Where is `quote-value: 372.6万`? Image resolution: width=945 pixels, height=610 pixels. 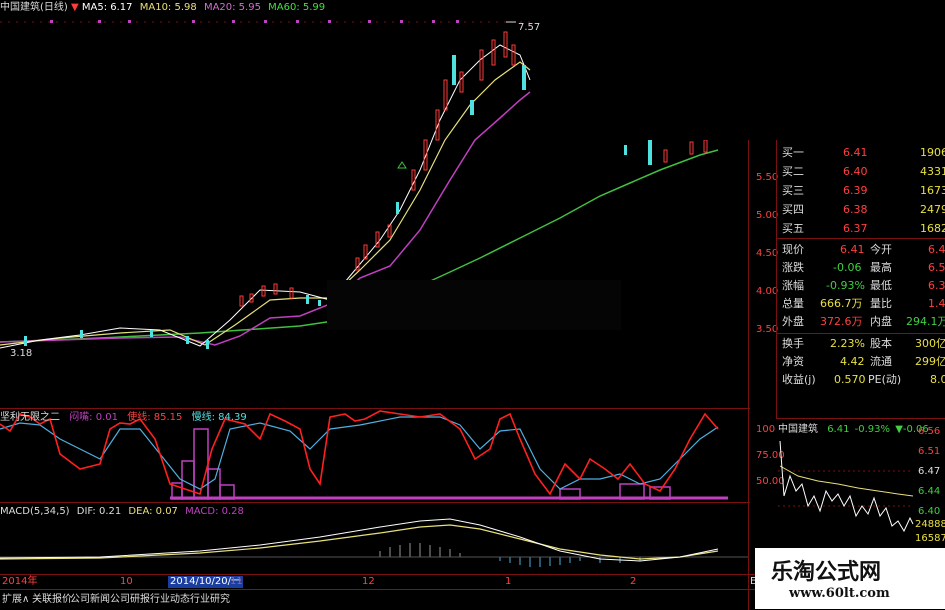
quote-value: 372.6万 is located at coordinates (841, 321).